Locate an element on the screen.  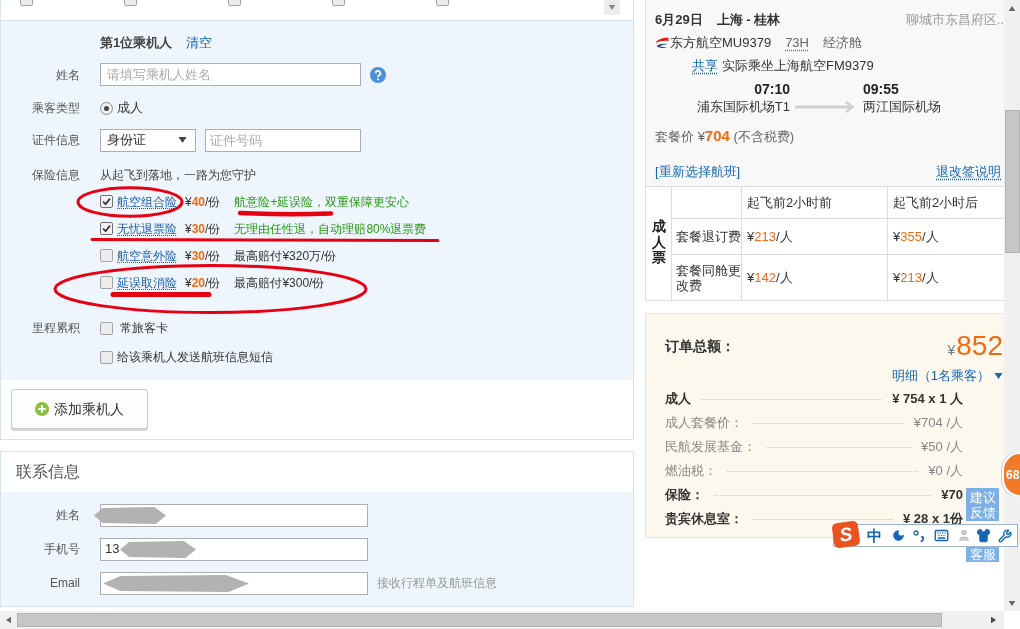
swoosh-logo-icon is located at coordinates (662, 43).